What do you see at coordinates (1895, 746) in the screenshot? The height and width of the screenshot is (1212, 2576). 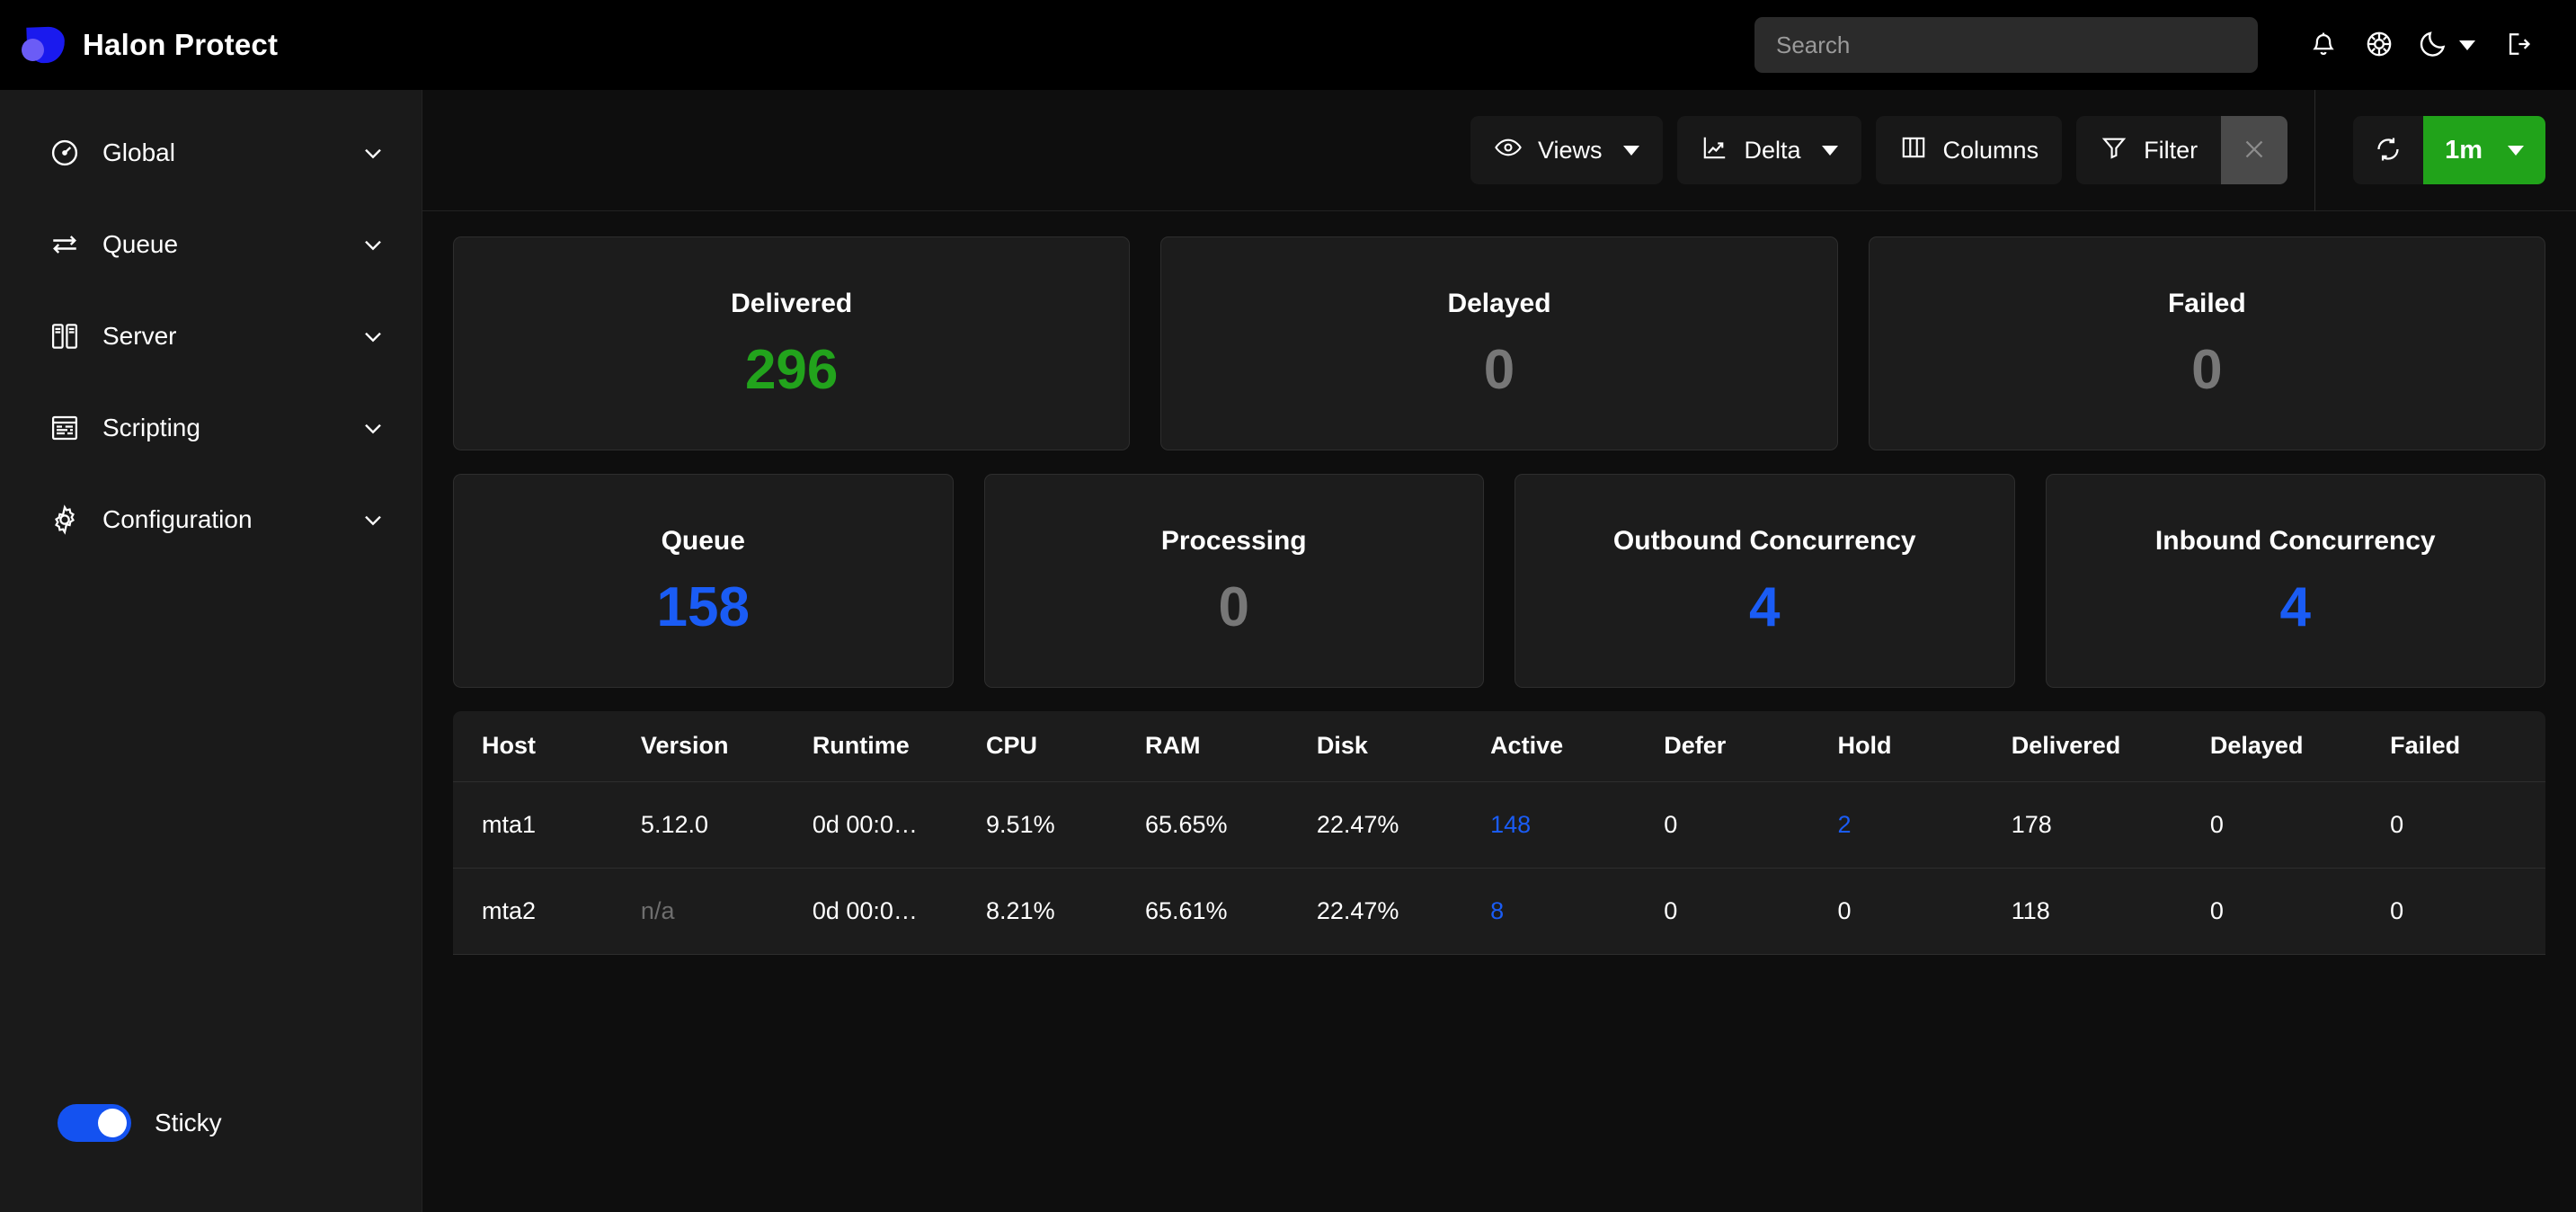 I see `column-header-hold: Hold` at bounding box center [1895, 746].